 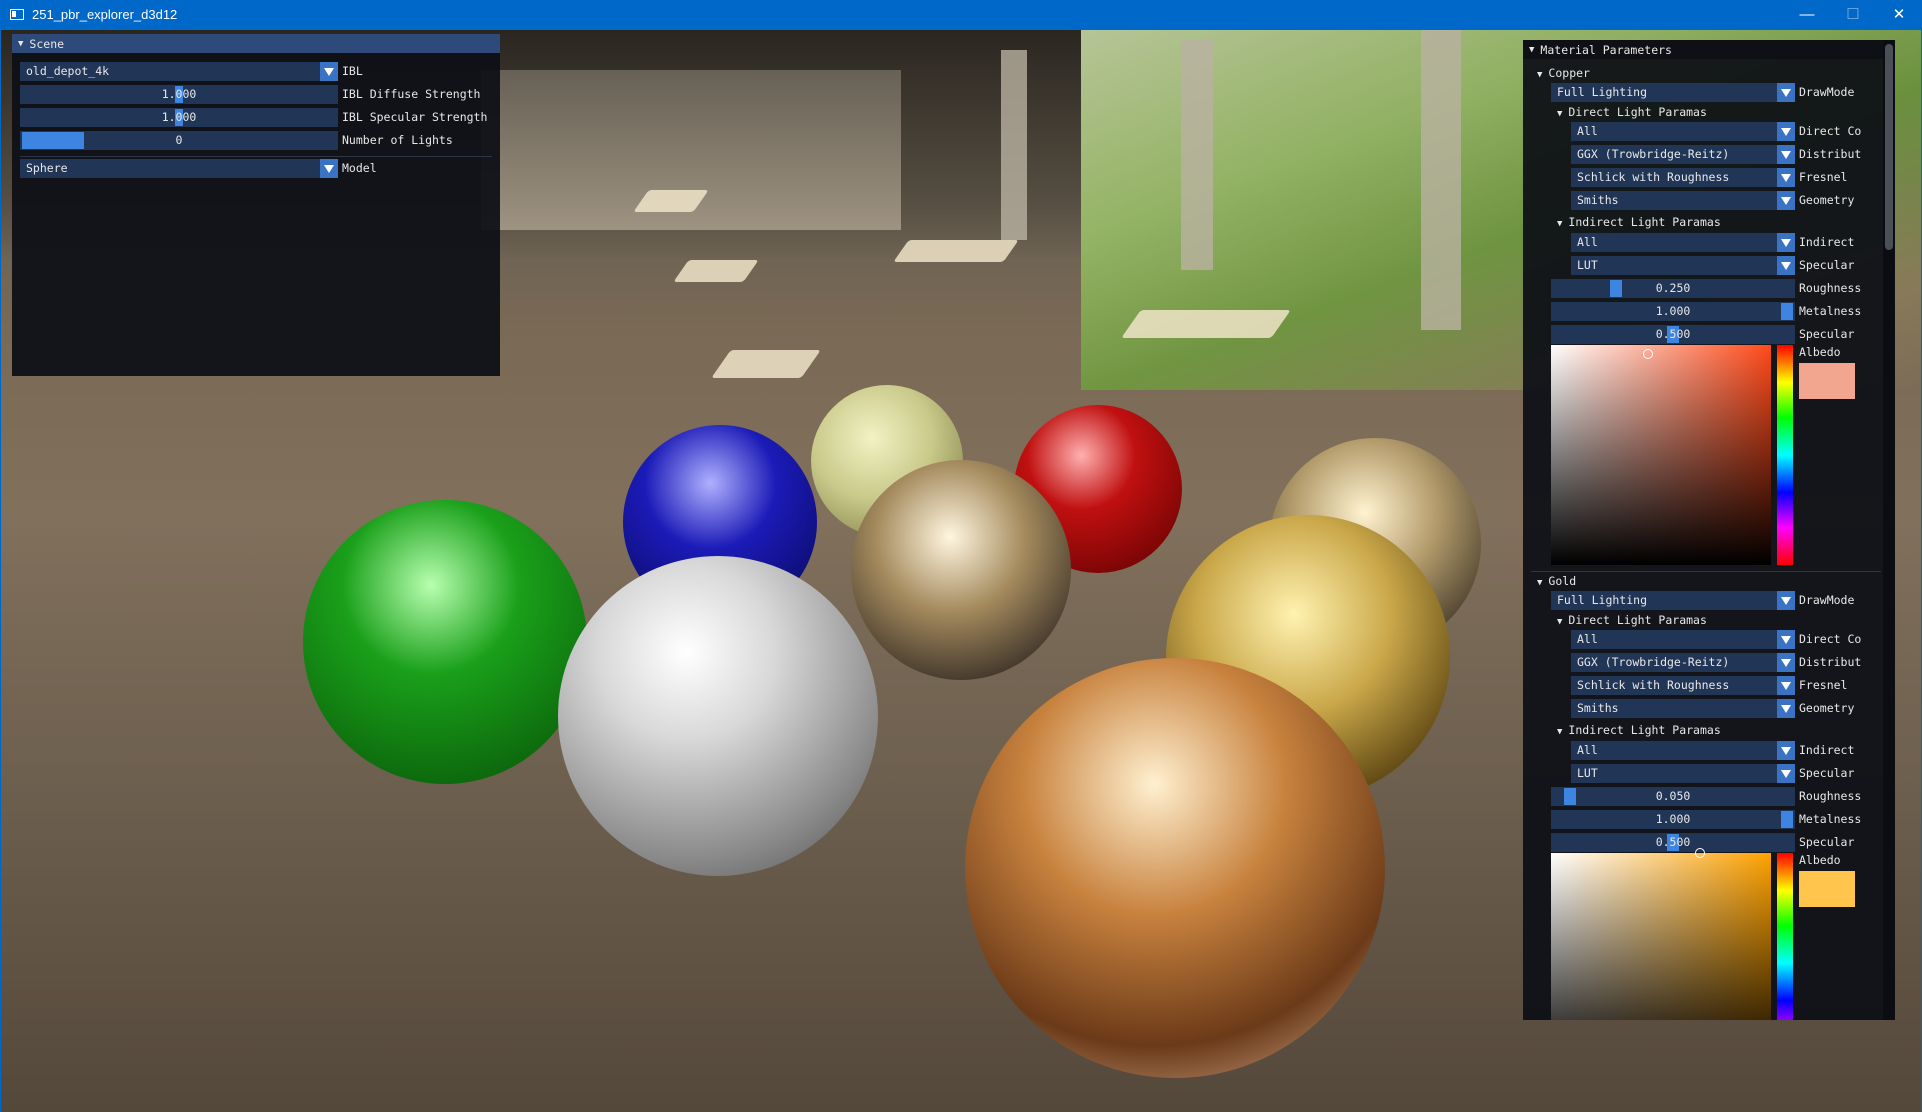 I want to click on close-button: ✕, so click(x=1899, y=15).